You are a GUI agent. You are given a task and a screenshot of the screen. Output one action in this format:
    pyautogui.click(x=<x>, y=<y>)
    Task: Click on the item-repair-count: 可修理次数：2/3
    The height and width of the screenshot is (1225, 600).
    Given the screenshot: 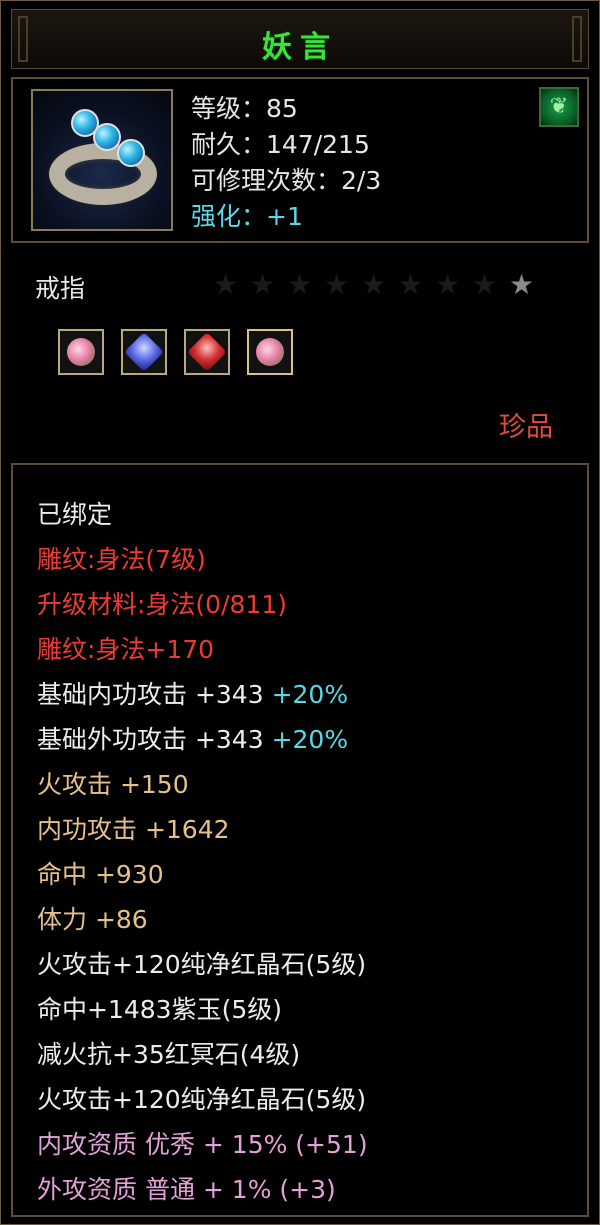 What is the action you would take?
    pyautogui.click(x=286, y=180)
    